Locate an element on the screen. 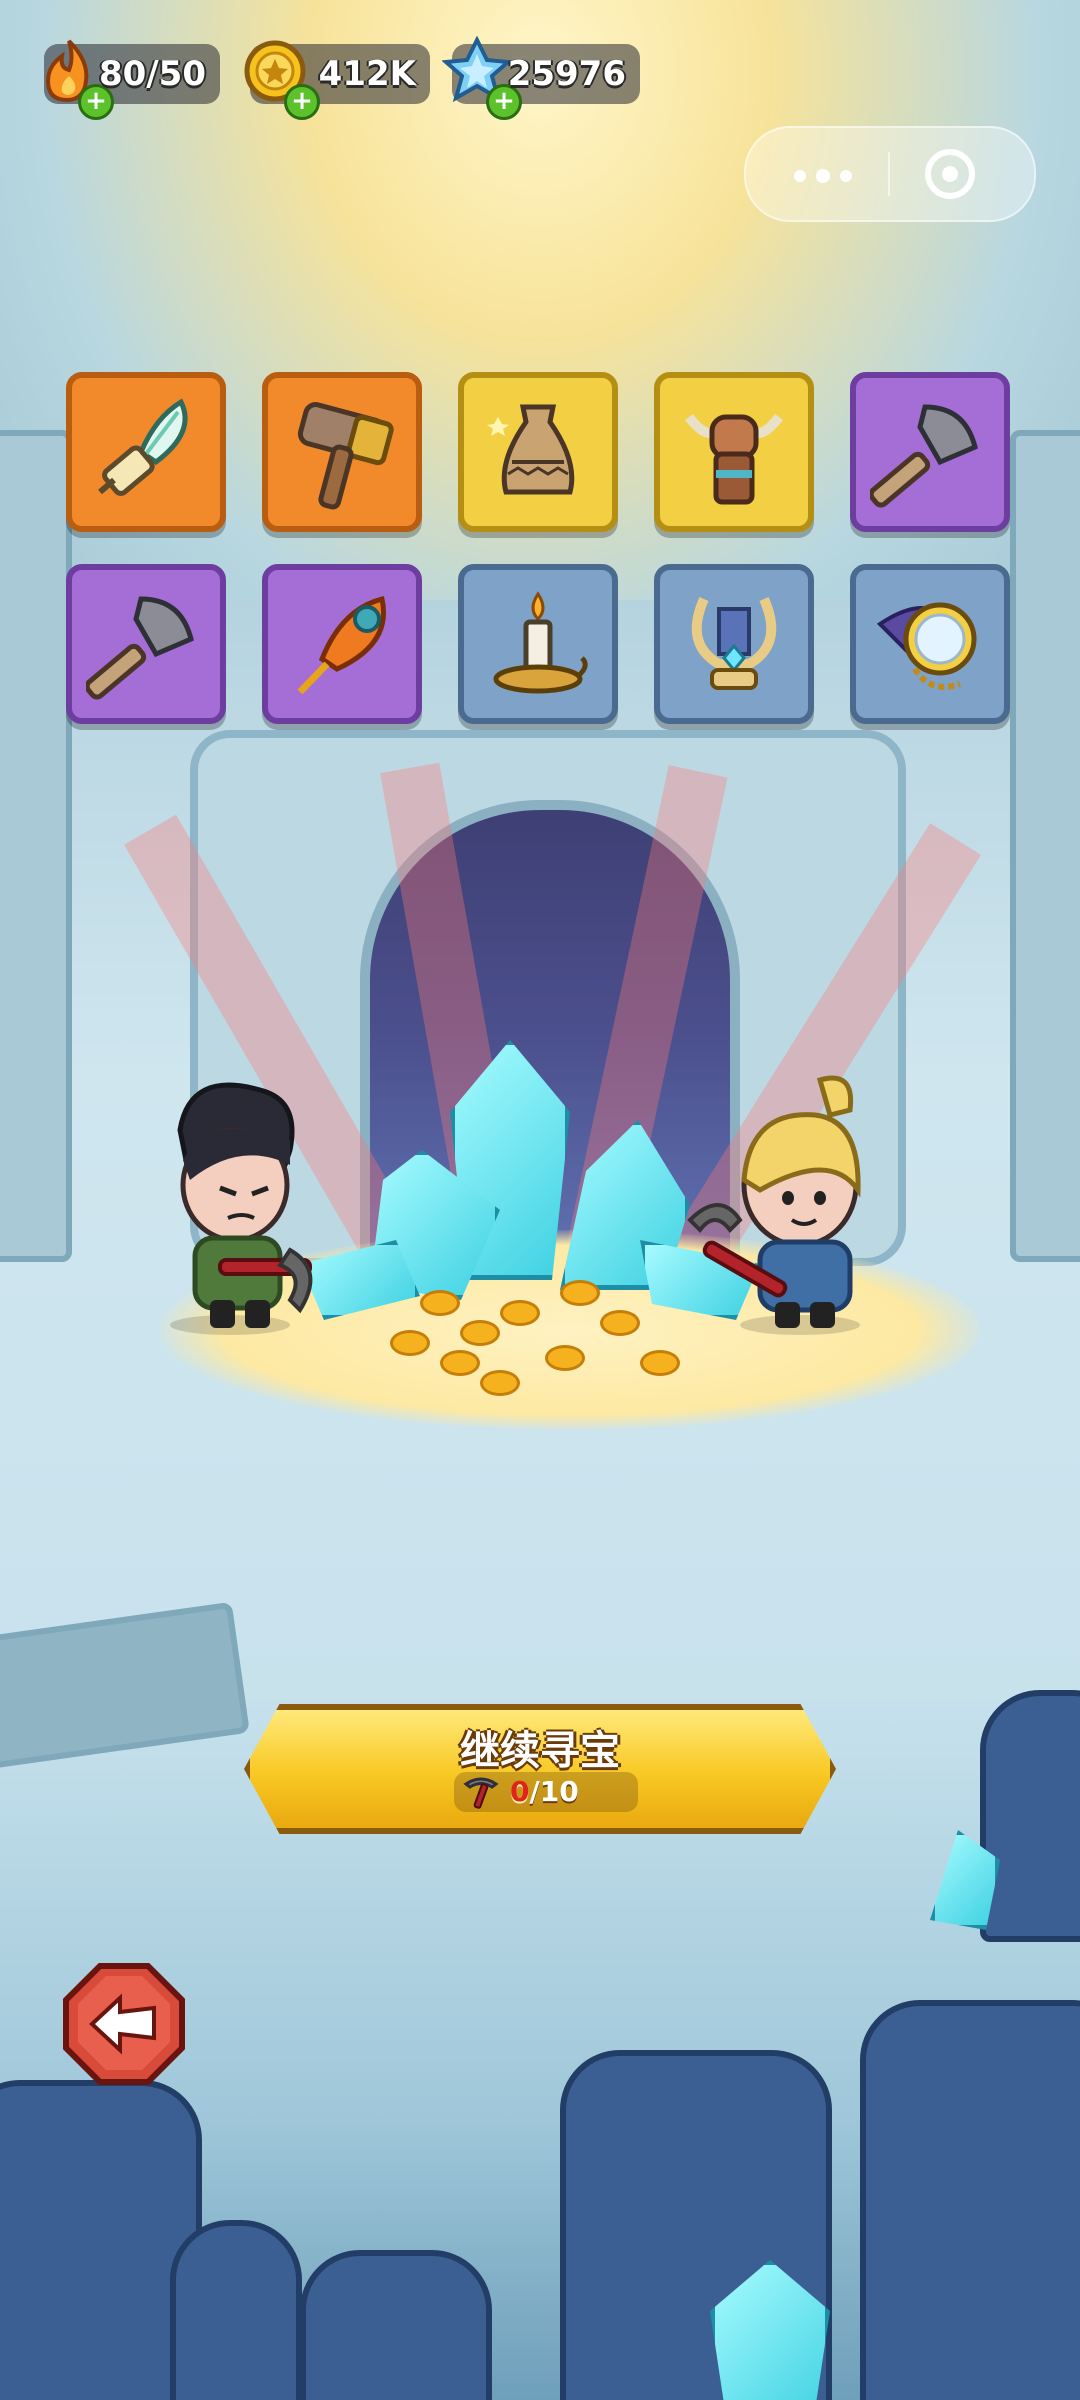  item-slot-stone-hammer is located at coordinates (342, 452).